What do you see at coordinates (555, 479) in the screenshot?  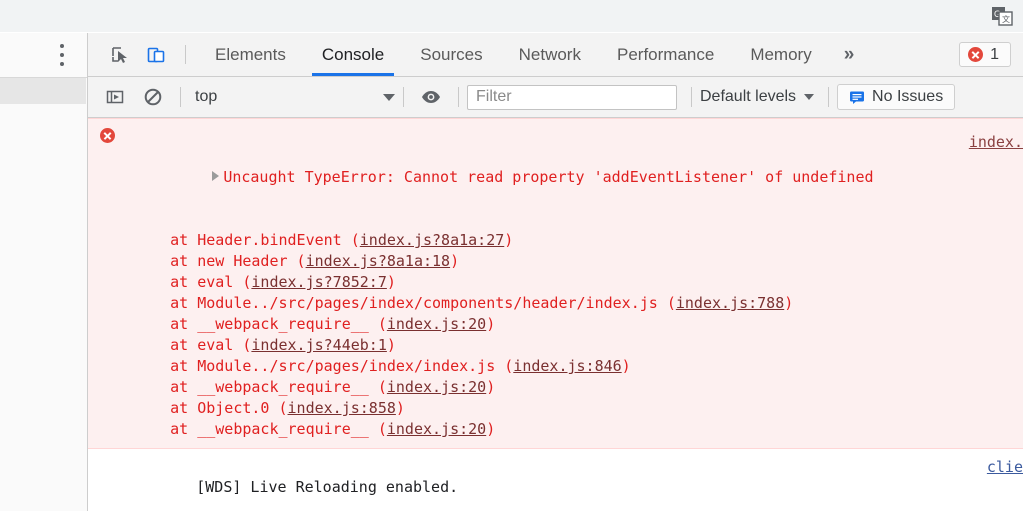 I see `console-info-message: [WDS] Live Reloading enabled. clie` at bounding box center [555, 479].